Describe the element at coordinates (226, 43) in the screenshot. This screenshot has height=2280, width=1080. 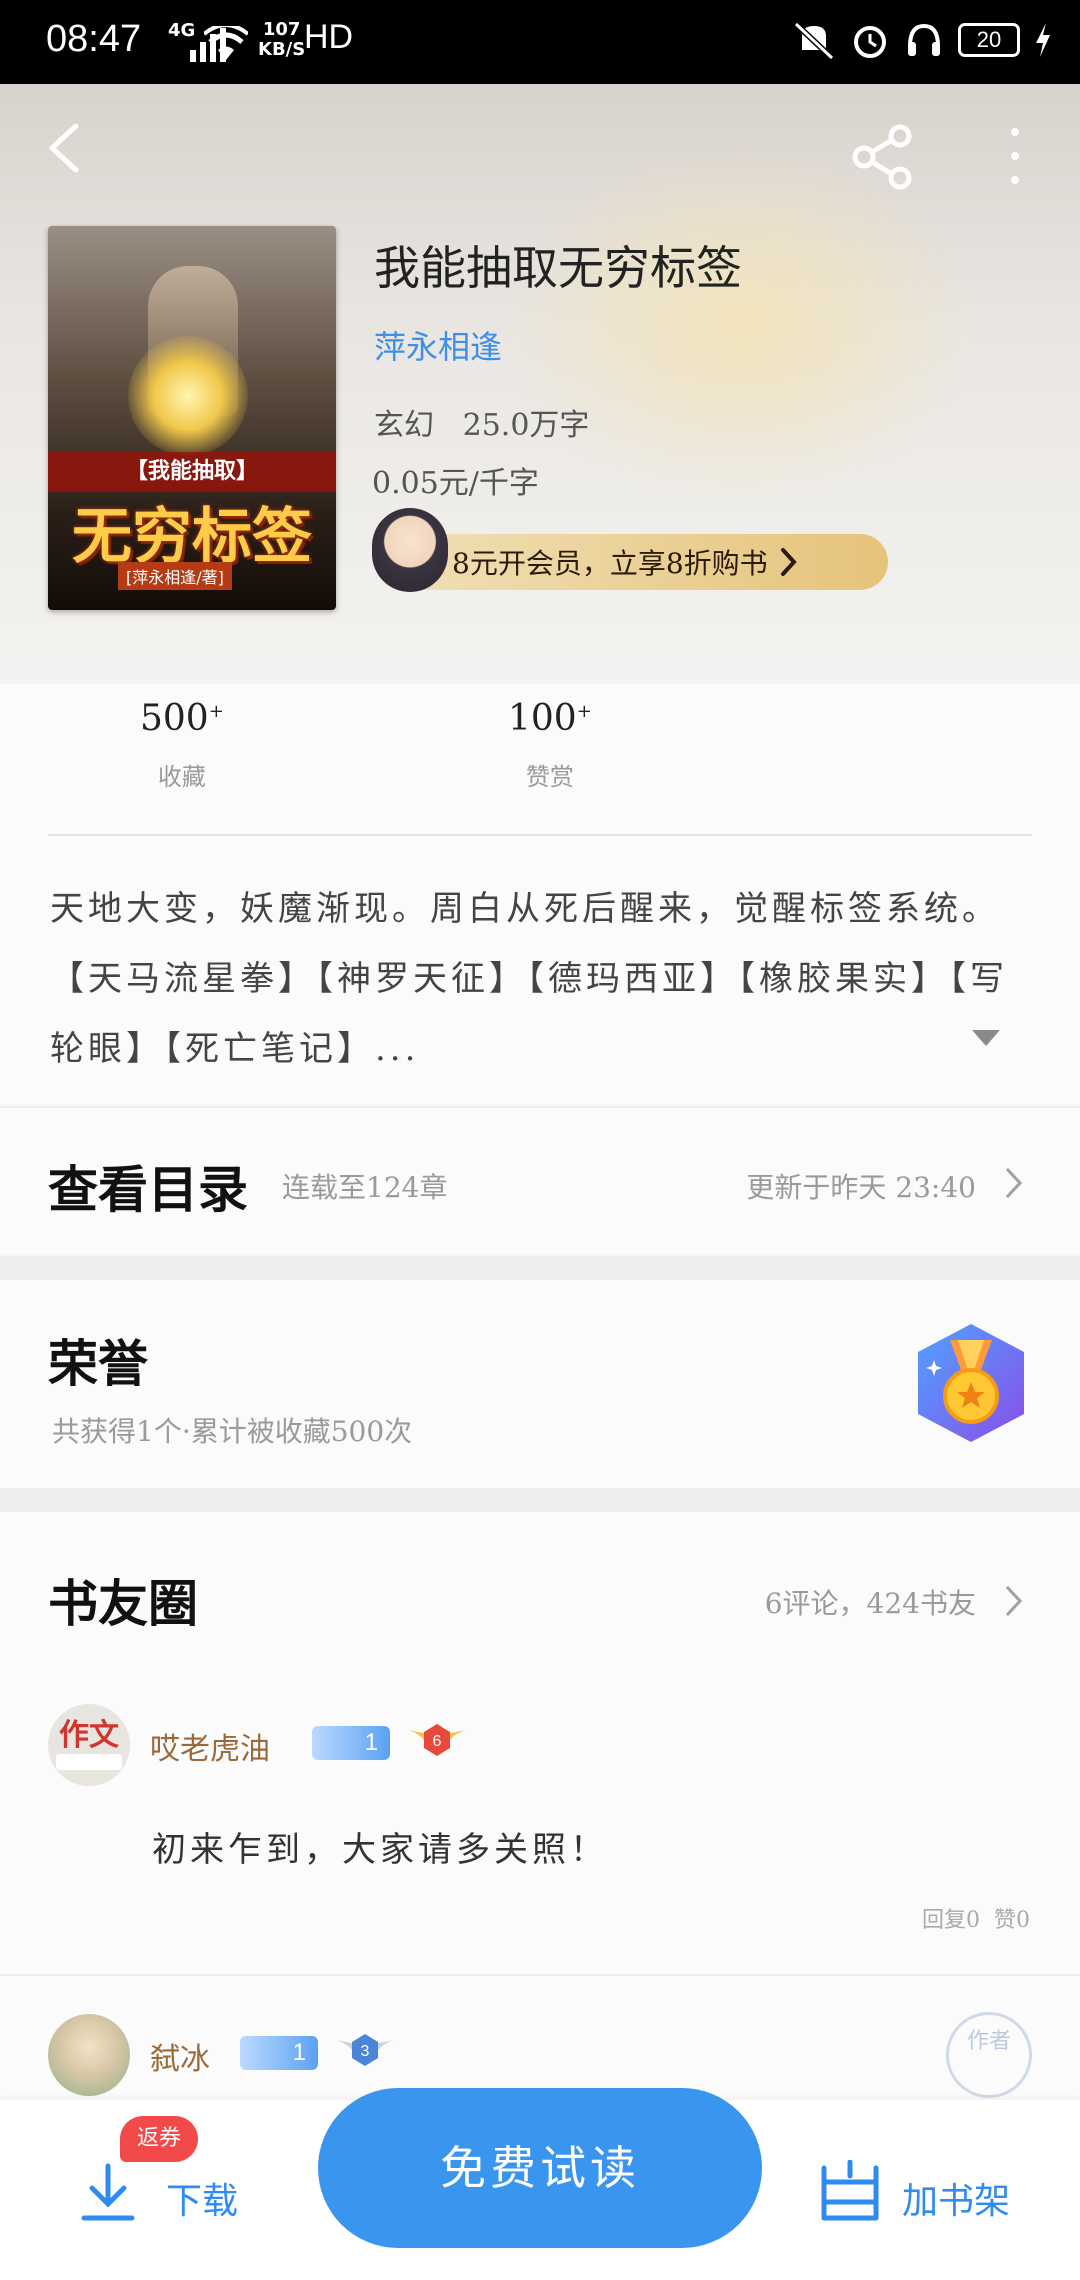
I see `wifi-icon` at that location.